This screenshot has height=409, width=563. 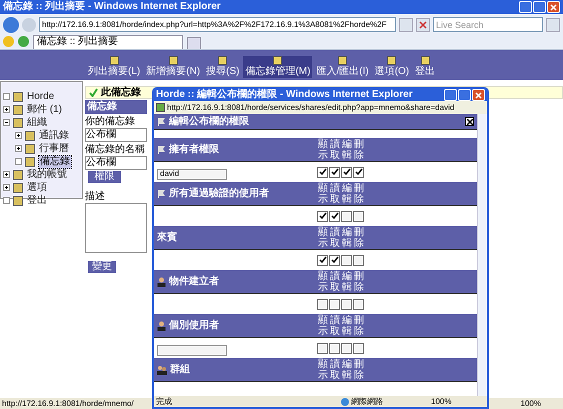 I want to click on scrollbar, so click(x=482, y=255).